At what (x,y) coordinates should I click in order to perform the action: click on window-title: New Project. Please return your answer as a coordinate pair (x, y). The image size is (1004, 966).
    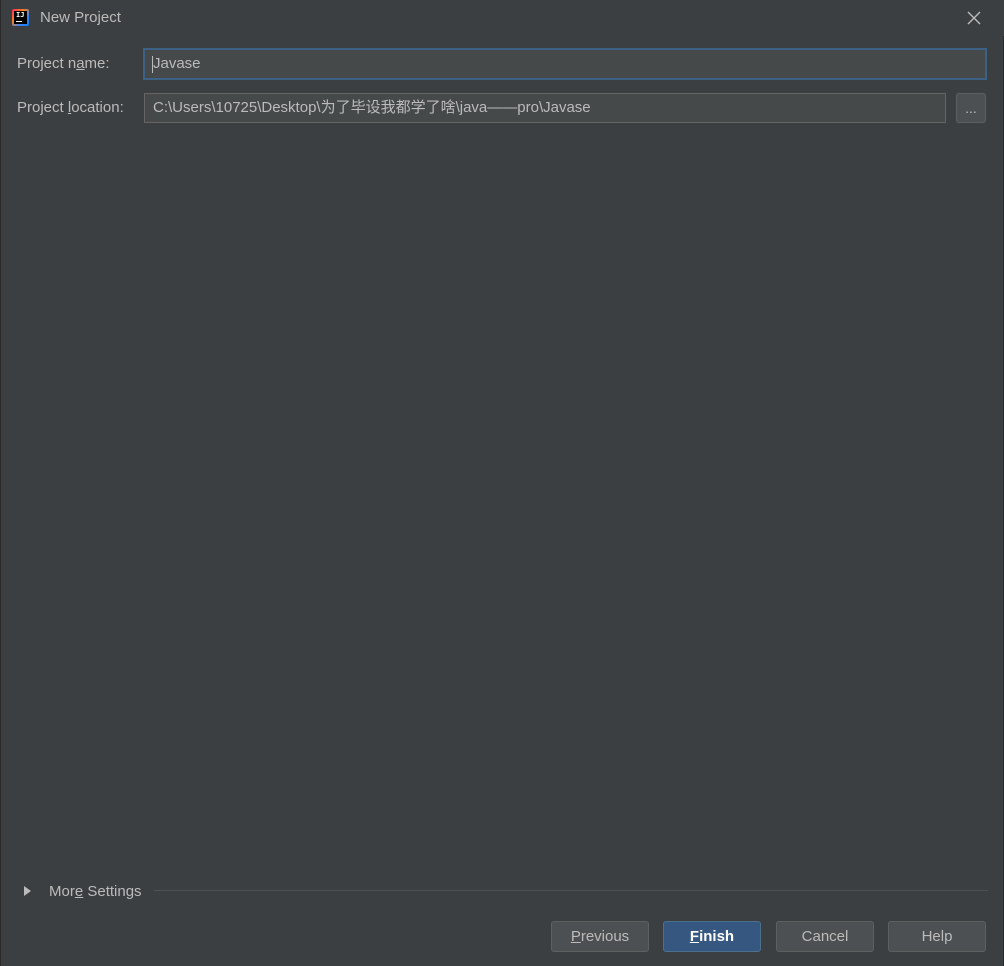
    Looking at the image, I should click on (80, 17).